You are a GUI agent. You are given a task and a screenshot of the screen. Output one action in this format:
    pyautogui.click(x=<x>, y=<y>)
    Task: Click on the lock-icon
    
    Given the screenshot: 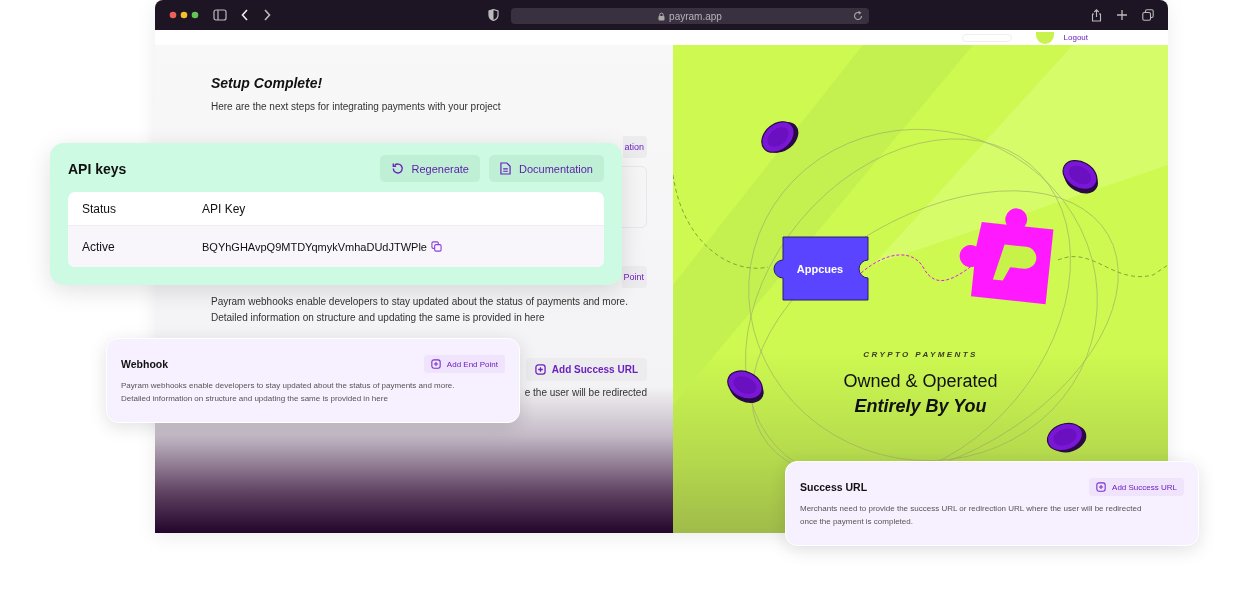 What is the action you would take?
    pyautogui.click(x=662, y=16)
    